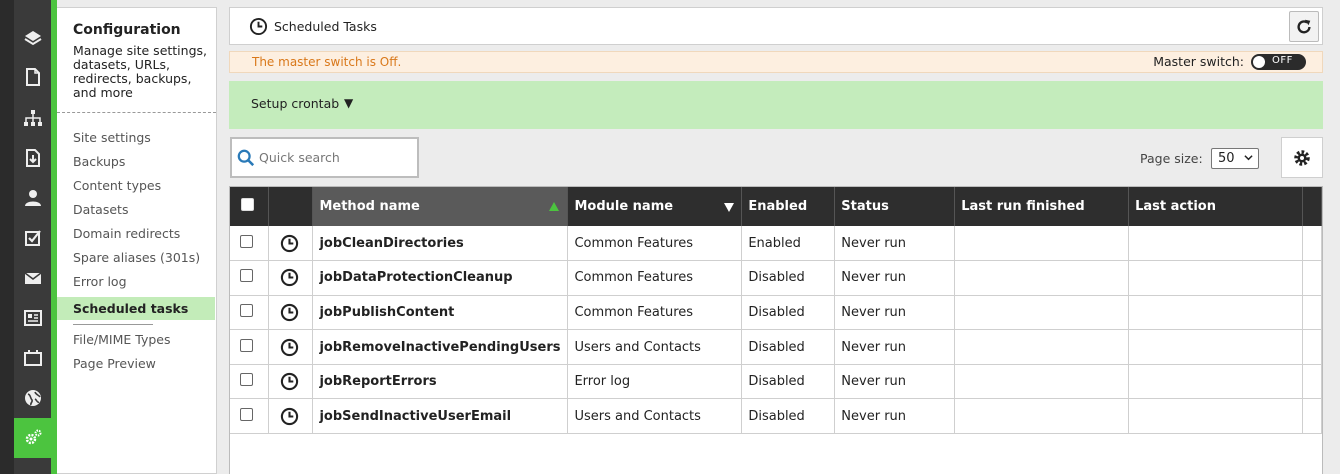 The width and height of the screenshot is (1340, 474). What do you see at coordinates (136, 141) in the screenshot?
I see `menu-item-site-settings: Site settings` at bounding box center [136, 141].